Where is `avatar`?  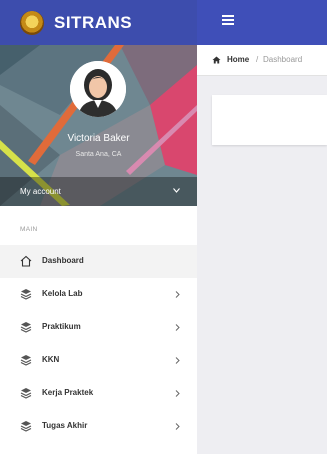 avatar is located at coordinates (98, 89).